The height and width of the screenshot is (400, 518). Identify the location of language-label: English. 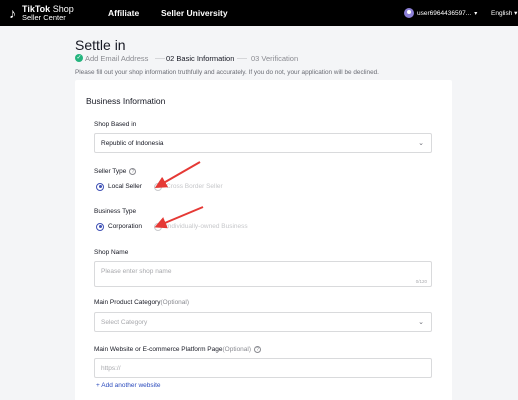
(502, 13).